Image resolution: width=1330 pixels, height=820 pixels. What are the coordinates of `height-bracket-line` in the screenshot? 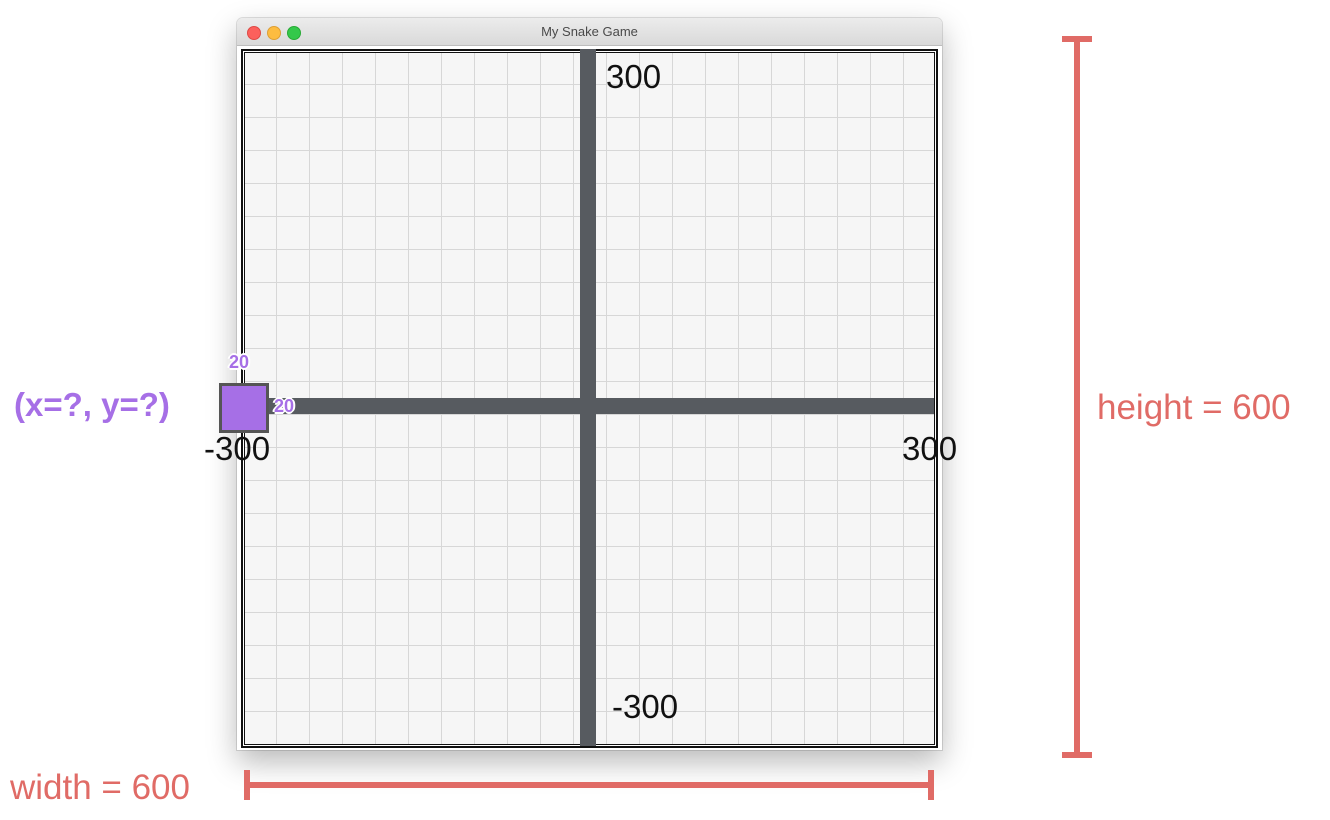 It's located at (1077, 397).